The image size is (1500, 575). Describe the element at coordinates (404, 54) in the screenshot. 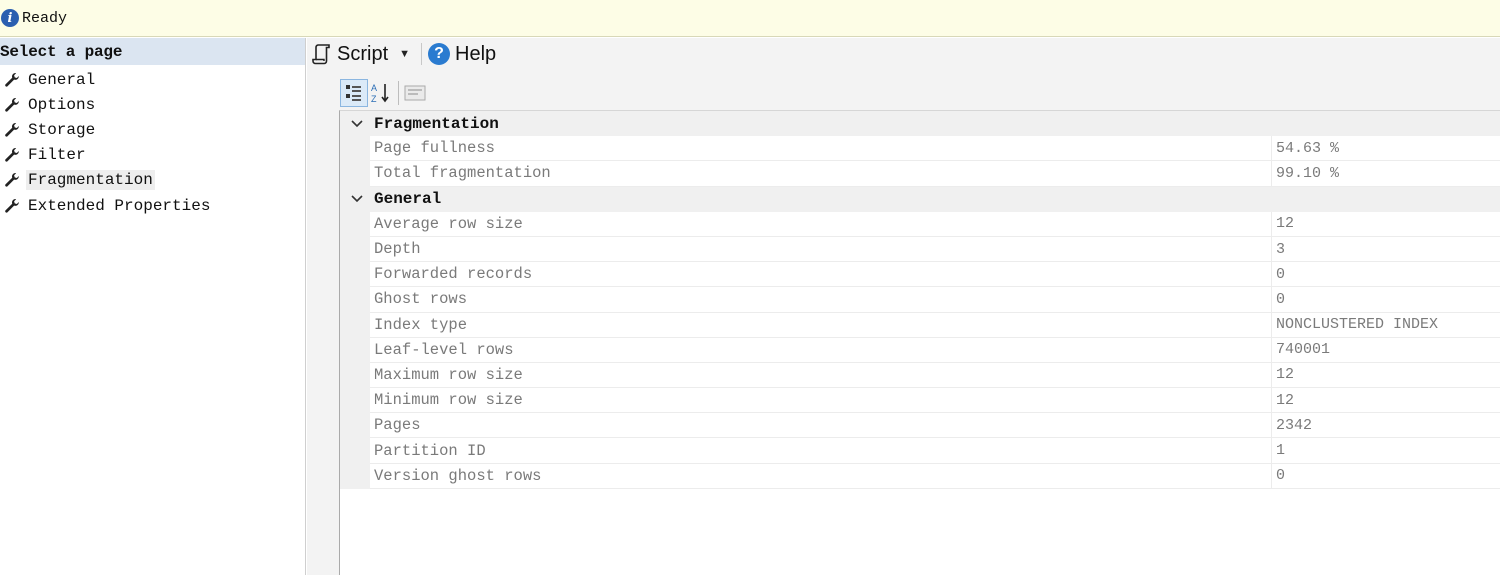

I see `chevron-down-icon: ▼` at that location.